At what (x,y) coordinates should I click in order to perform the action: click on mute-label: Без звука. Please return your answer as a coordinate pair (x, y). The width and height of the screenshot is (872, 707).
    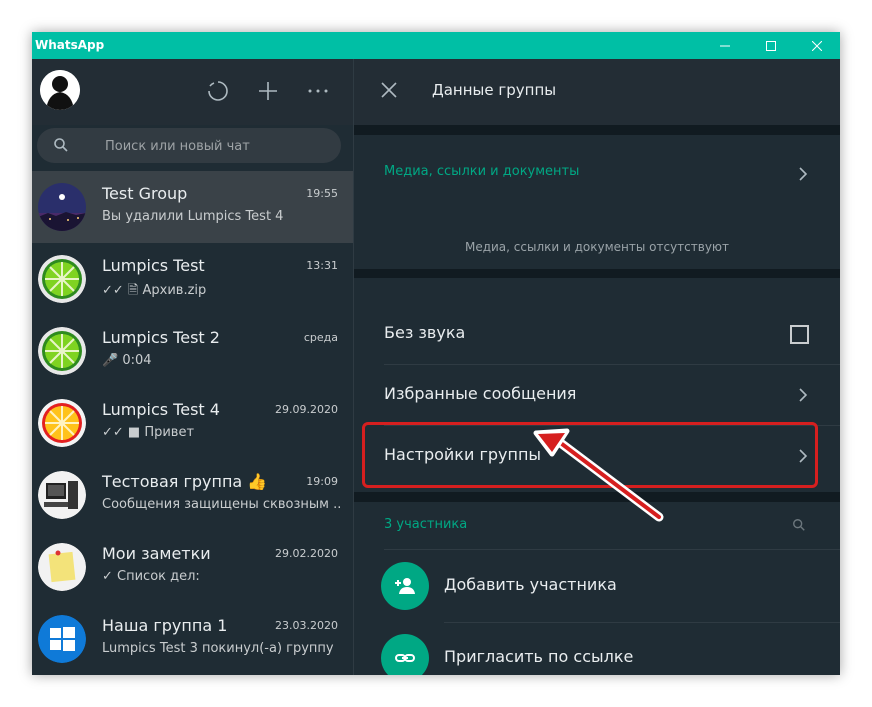
    Looking at the image, I should click on (425, 332).